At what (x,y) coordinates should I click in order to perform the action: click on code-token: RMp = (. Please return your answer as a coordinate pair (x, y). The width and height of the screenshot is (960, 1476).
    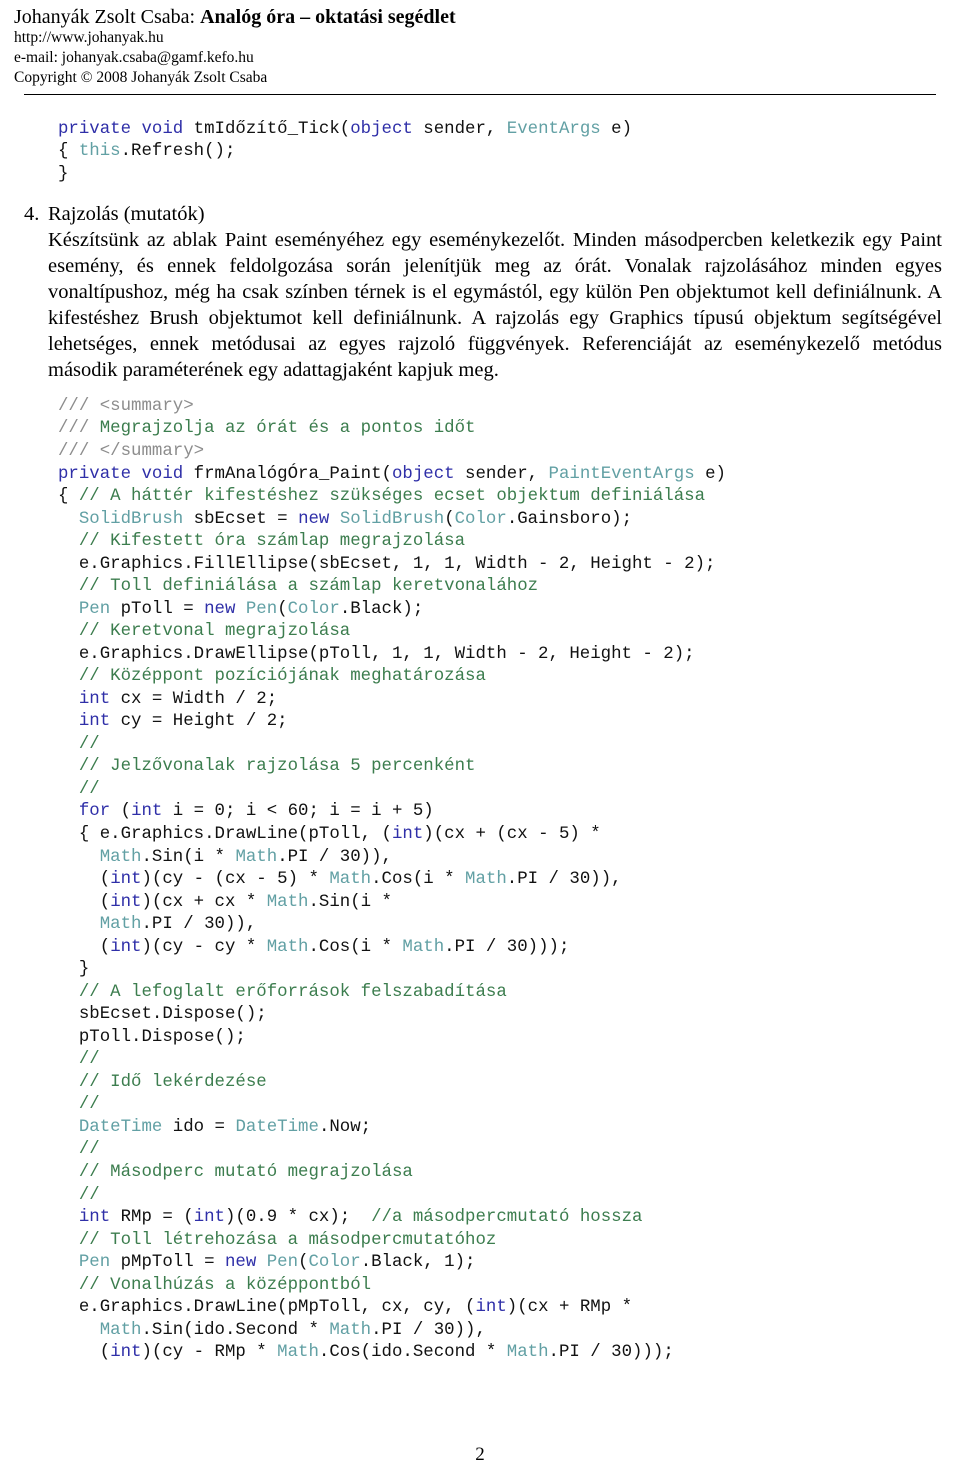
    Looking at the image, I should click on (152, 1218).